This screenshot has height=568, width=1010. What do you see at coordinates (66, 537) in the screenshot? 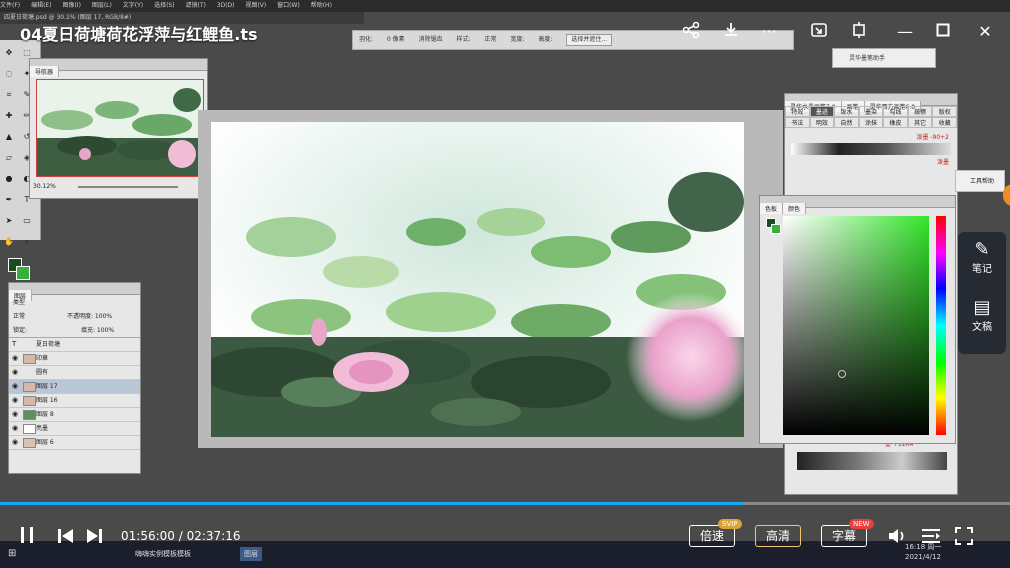
I see `previous-icon` at bounding box center [66, 537].